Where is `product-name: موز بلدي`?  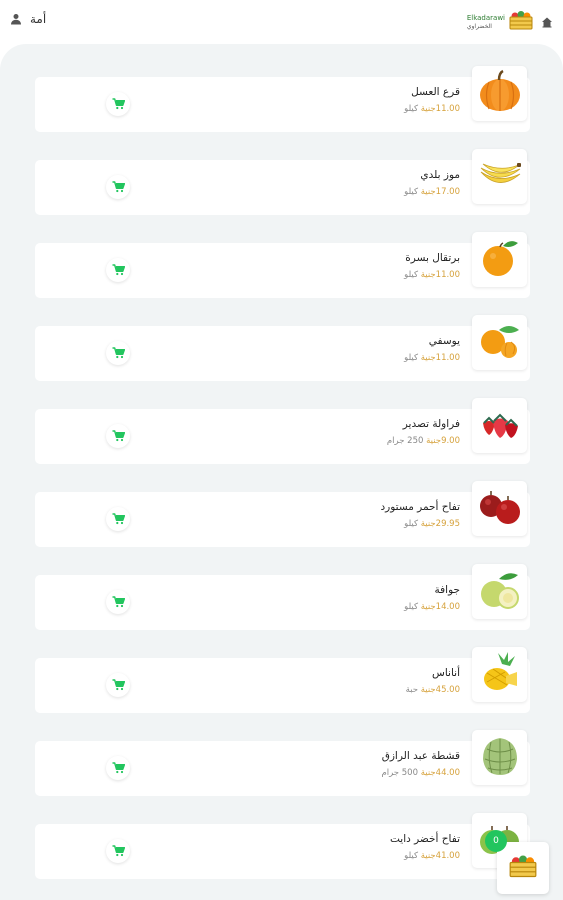 product-name: موز بلدي is located at coordinates (440, 175).